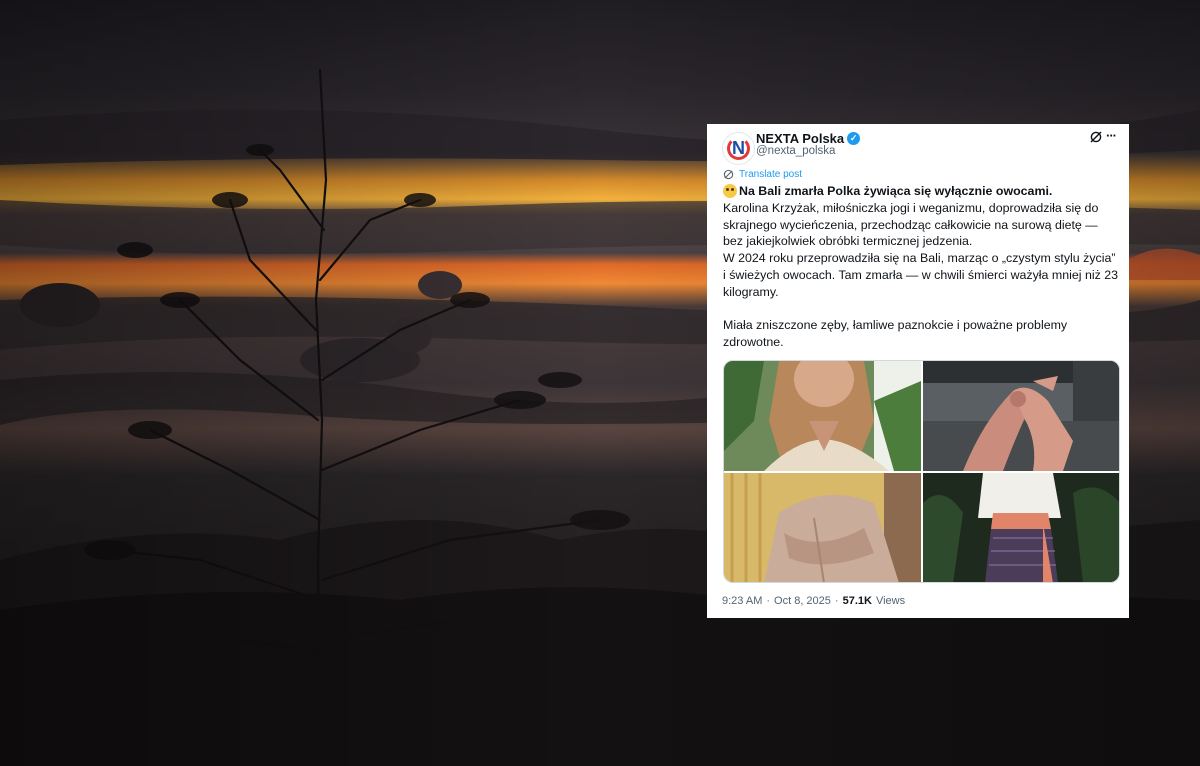 This screenshot has height=766, width=1200. Describe the element at coordinates (800, 138) in the screenshot. I see `display-name: NEXTA Polska` at that location.